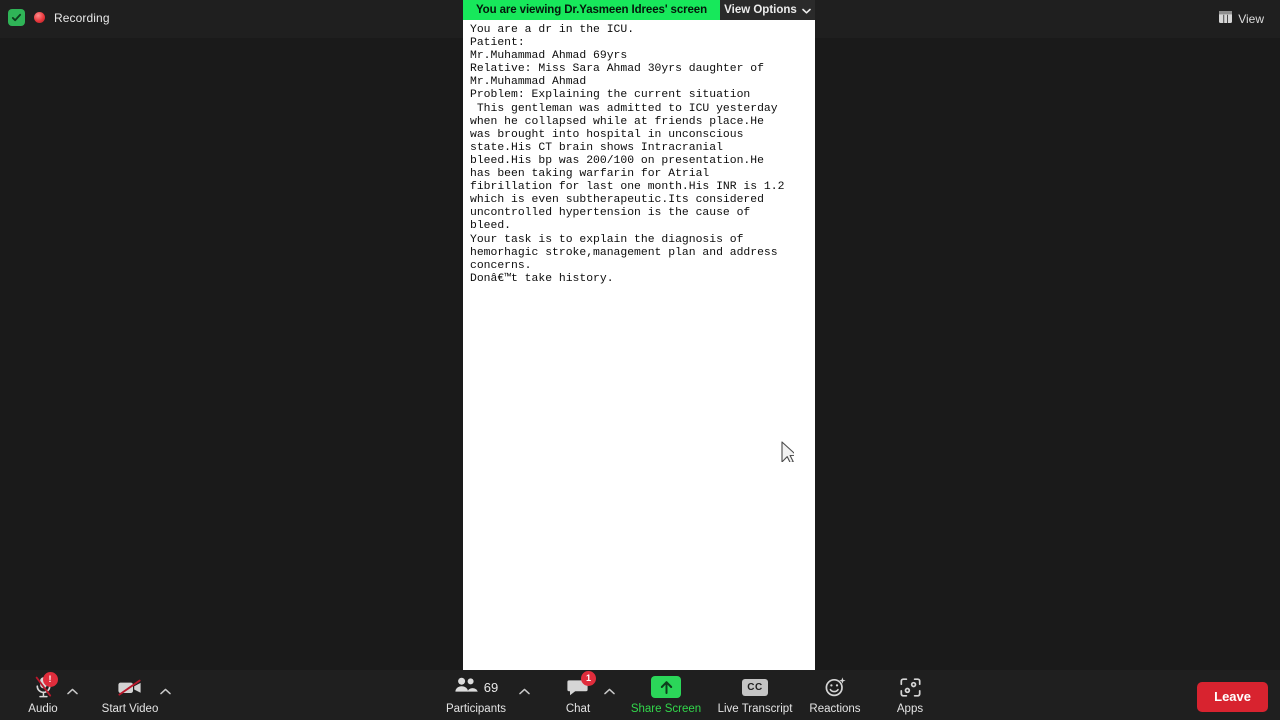 This screenshot has width=1280, height=720. Describe the element at coordinates (910, 687) in the screenshot. I see `apps-bracket-icon` at that location.